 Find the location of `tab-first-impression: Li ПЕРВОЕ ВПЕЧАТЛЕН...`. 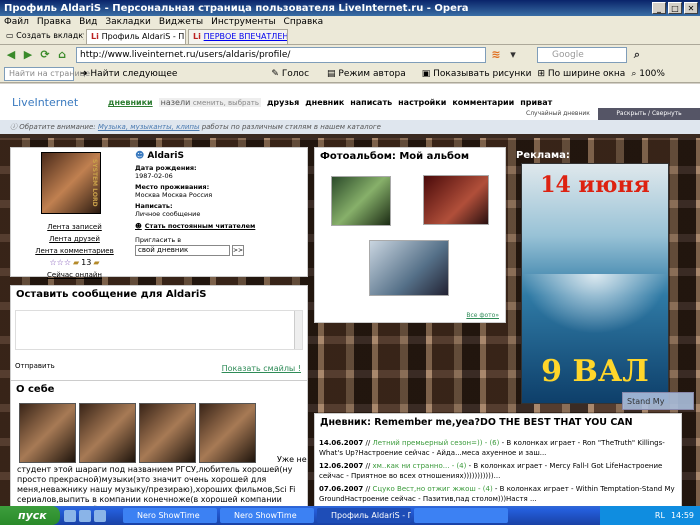

tab-first-impression: Li ПЕРВОЕ ВПЕЧАТЛЕН... is located at coordinates (238, 36).